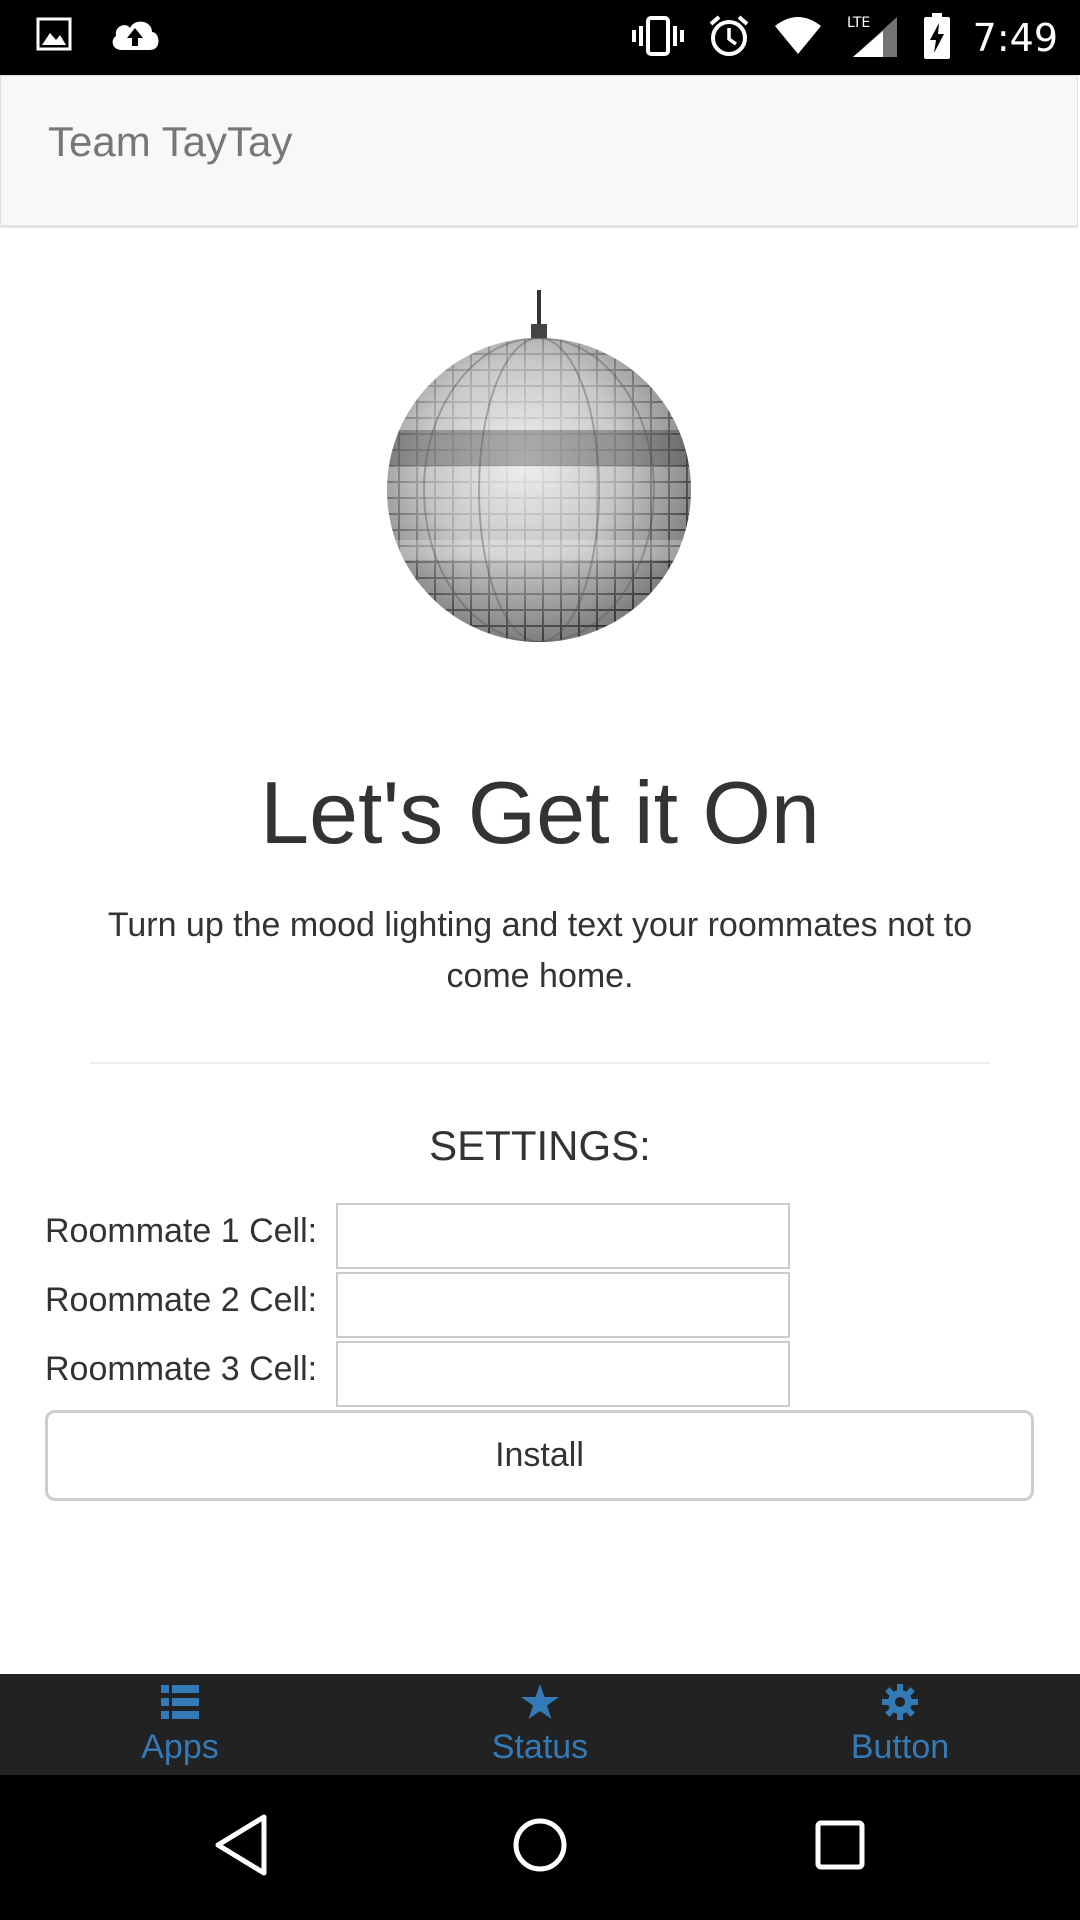 The image size is (1080, 1920). Describe the element at coordinates (180, 1747) in the screenshot. I see `tab-apps-label: Apps` at that location.